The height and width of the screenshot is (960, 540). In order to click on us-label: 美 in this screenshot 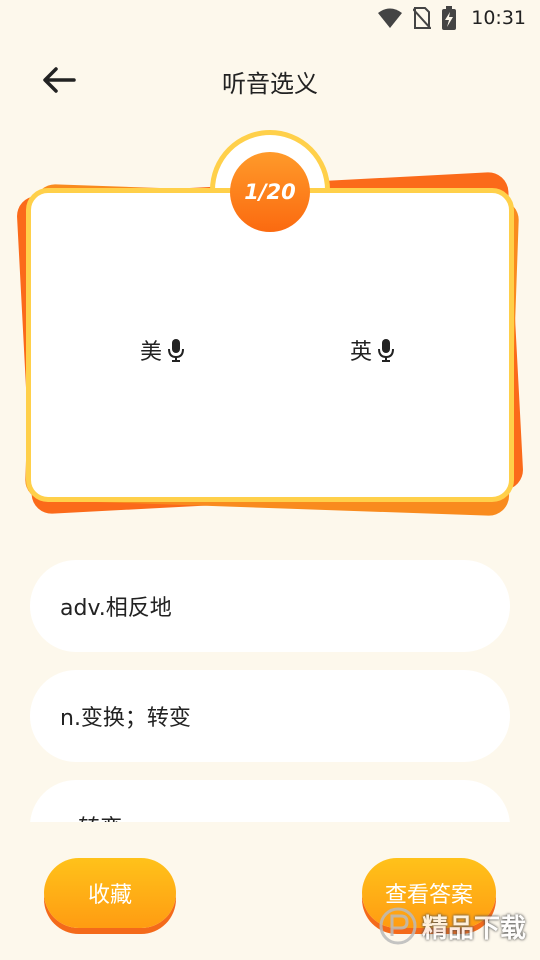, I will do `click(151, 352)`.